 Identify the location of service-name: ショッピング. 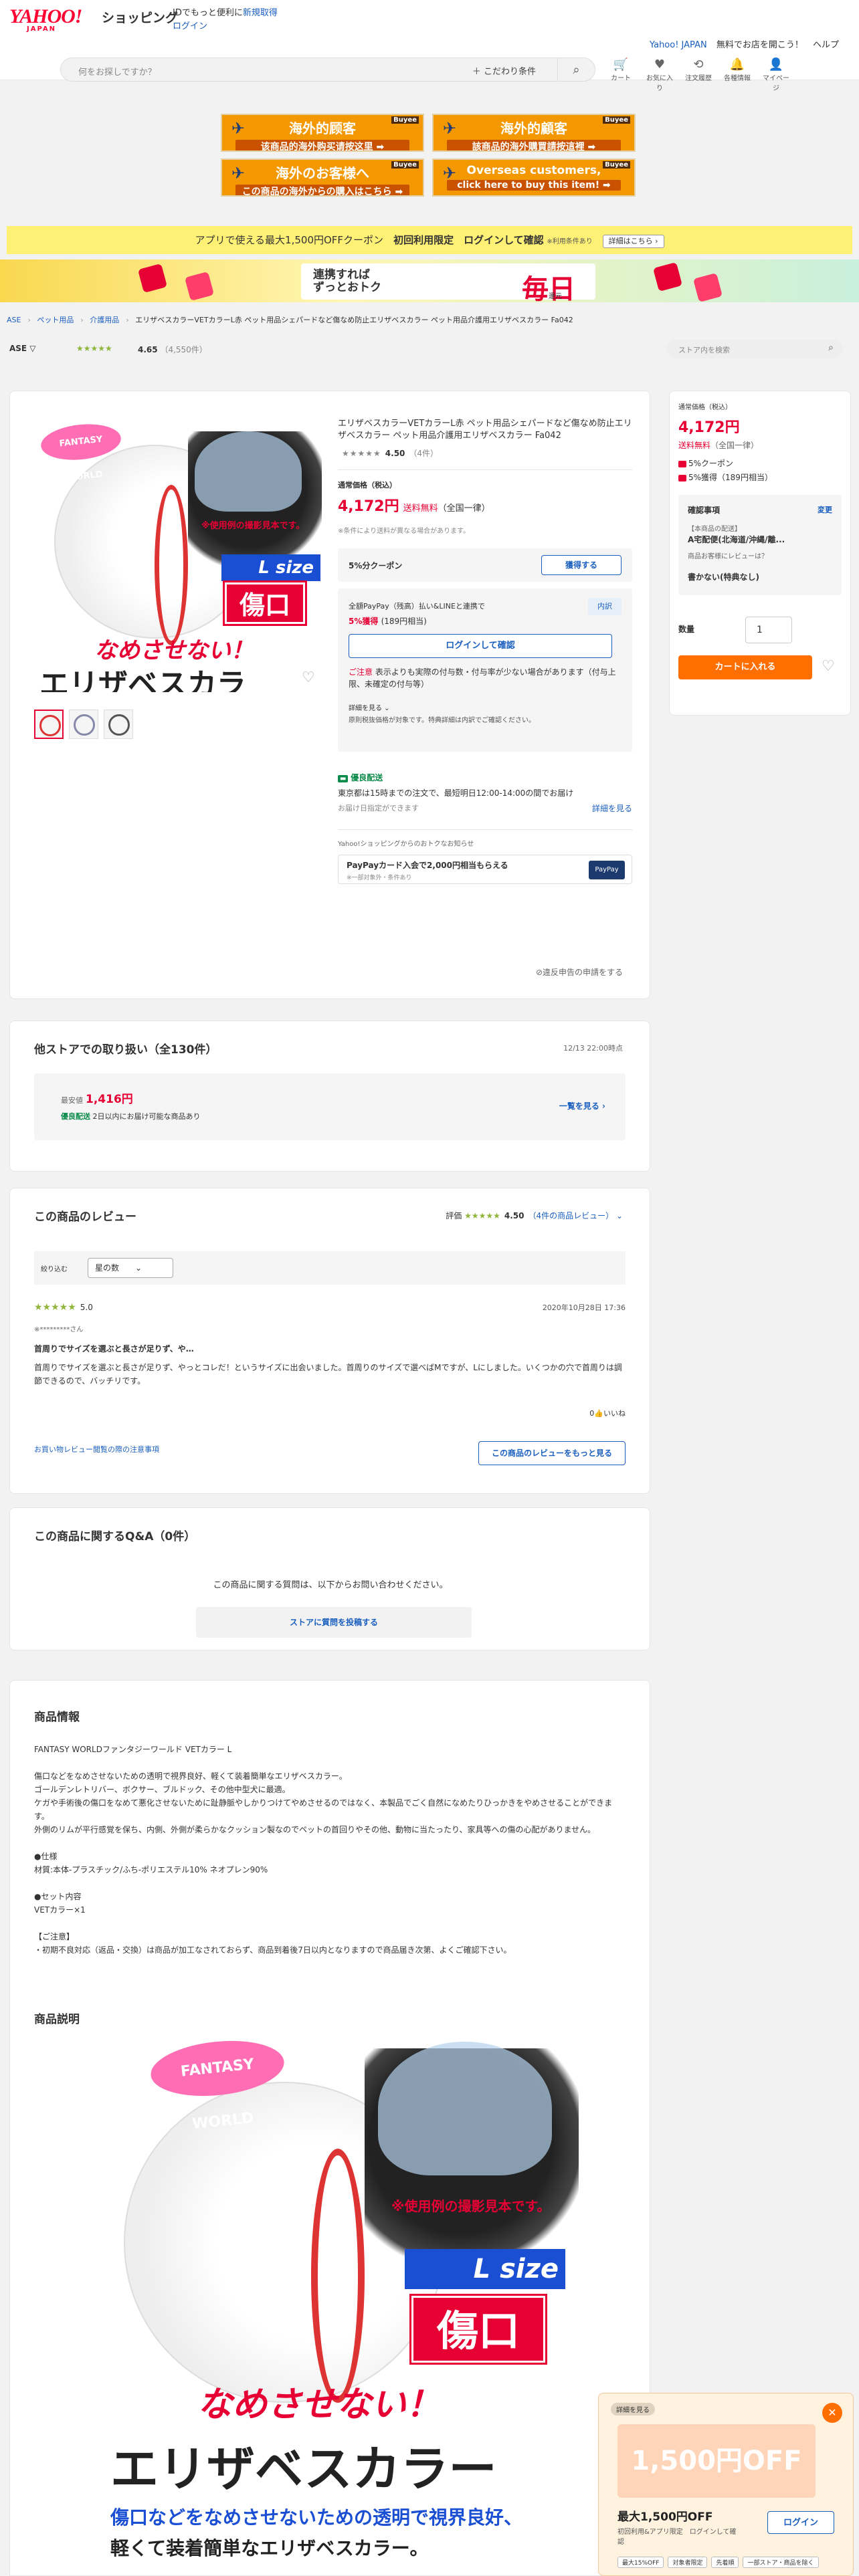
(140, 17).